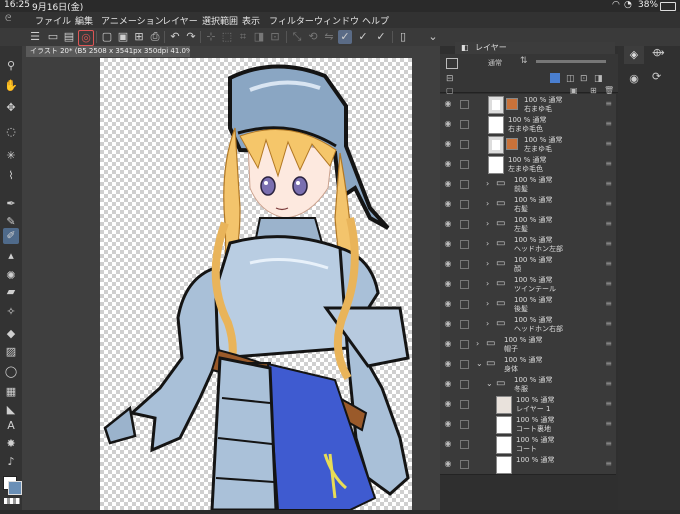  I want to click on redo-icon: ↷, so click(191, 37).